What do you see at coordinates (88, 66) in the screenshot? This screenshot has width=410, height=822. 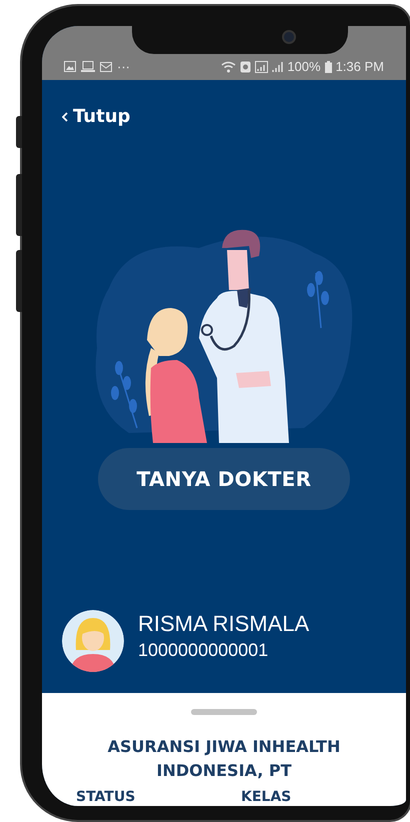 I see `laptop-icon` at bounding box center [88, 66].